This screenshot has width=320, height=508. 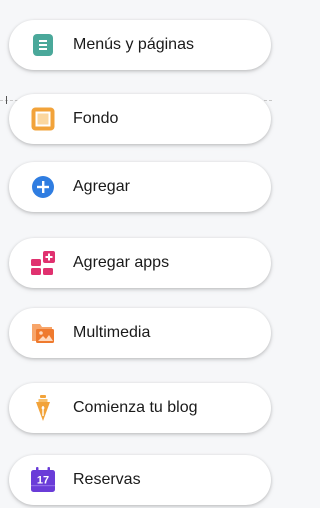 What do you see at coordinates (43, 333) in the screenshot?
I see `media-icon` at bounding box center [43, 333].